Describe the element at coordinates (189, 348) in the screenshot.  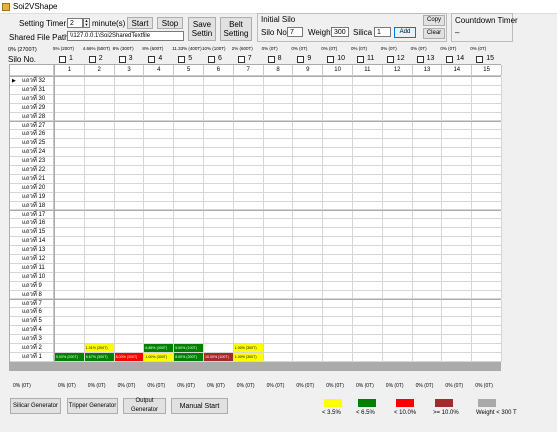
I see `grid-cell: 5.00% (100T)` at that location.